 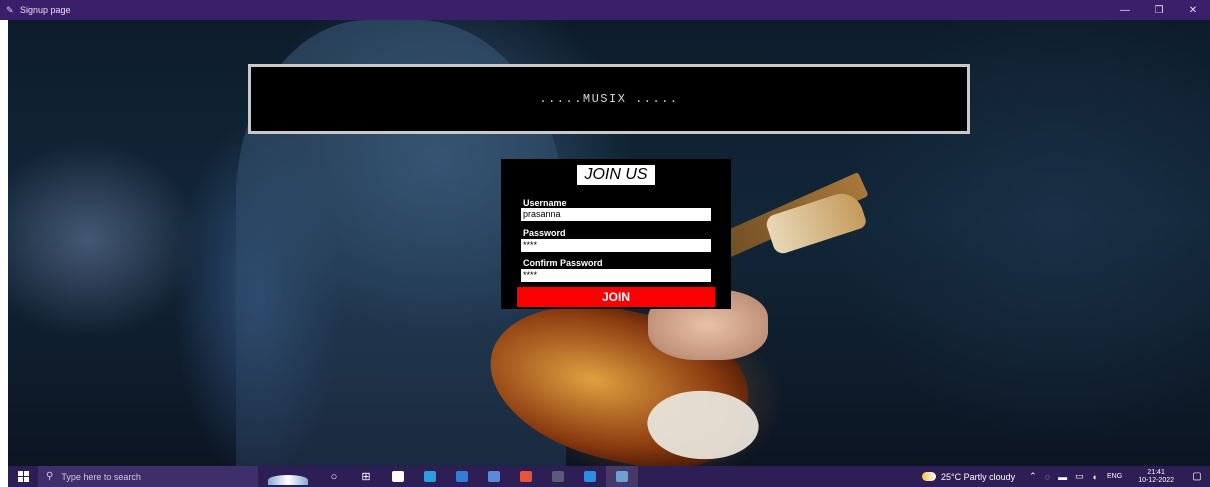 I want to click on taskbar-apps: ○ ⊞, so click(x=478, y=476).